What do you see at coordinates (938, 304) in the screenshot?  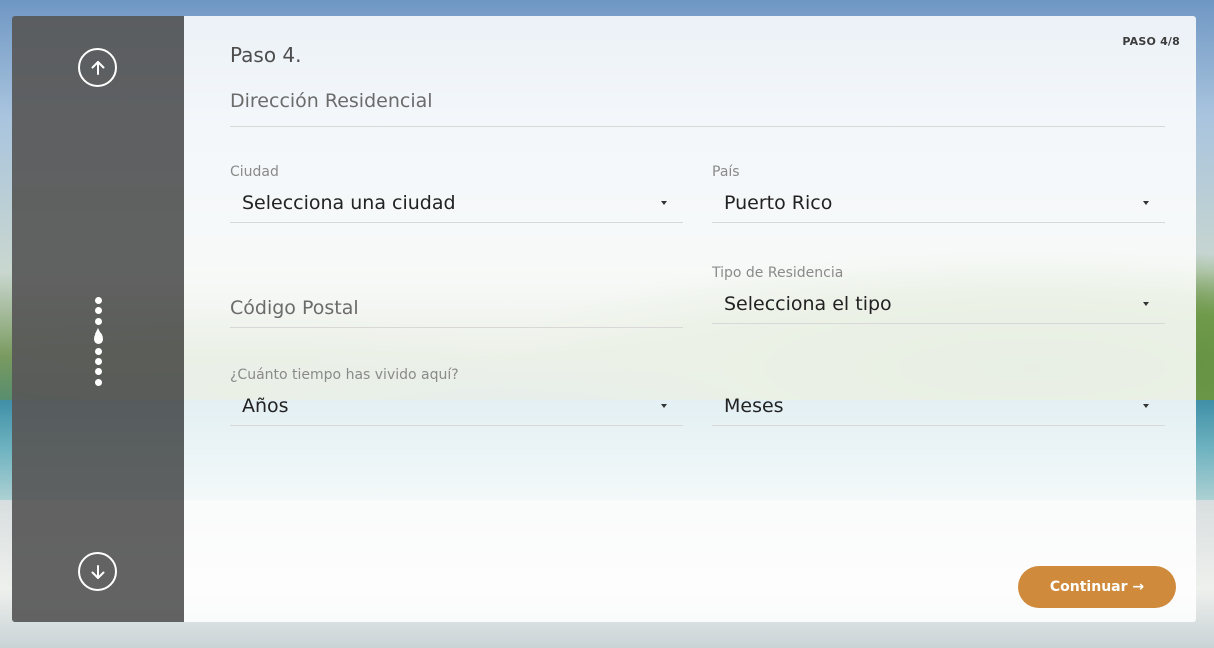 I see `residence-type-select: Selecciona el tipo` at bounding box center [938, 304].